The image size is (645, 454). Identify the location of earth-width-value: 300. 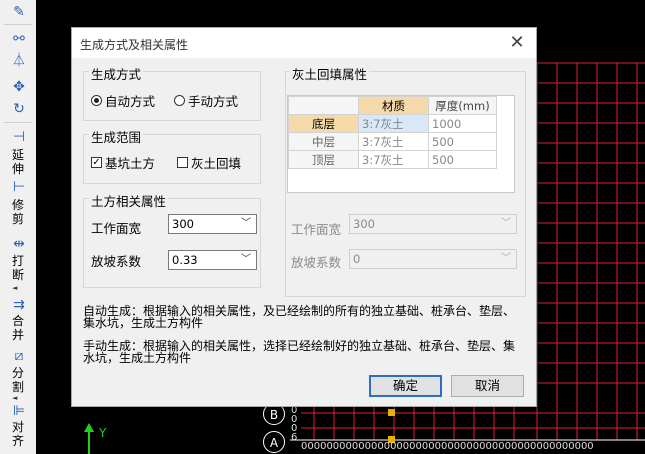
(183, 224).